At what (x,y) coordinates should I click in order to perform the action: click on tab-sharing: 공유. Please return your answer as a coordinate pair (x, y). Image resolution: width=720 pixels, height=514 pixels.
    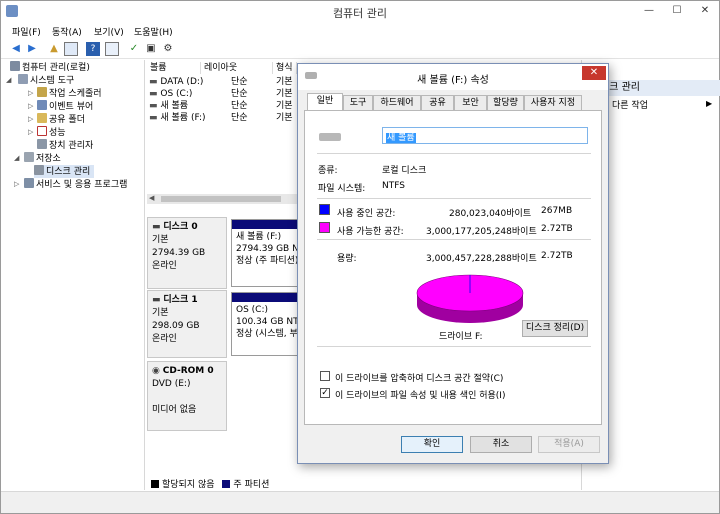
    Looking at the image, I should click on (437, 102).